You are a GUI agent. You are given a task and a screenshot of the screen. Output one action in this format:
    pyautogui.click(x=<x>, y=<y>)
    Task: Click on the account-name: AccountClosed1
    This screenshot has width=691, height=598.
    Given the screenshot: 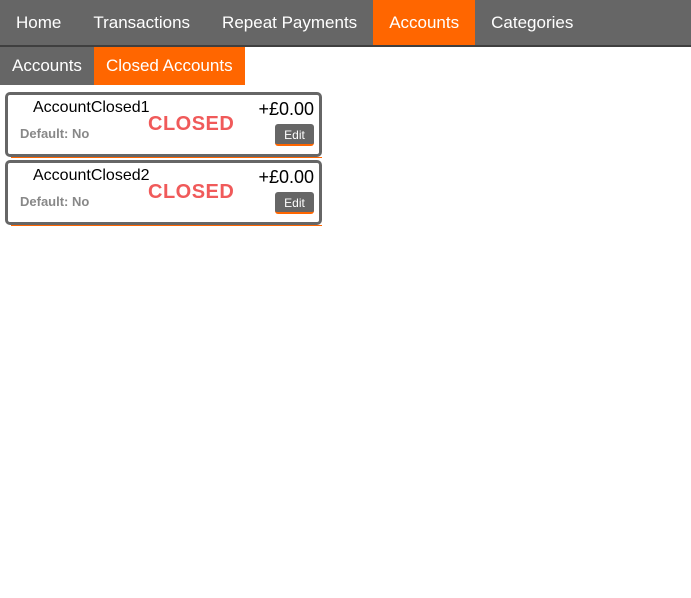 What is the action you would take?
    pyautogui.click(x=91, y=107)
    